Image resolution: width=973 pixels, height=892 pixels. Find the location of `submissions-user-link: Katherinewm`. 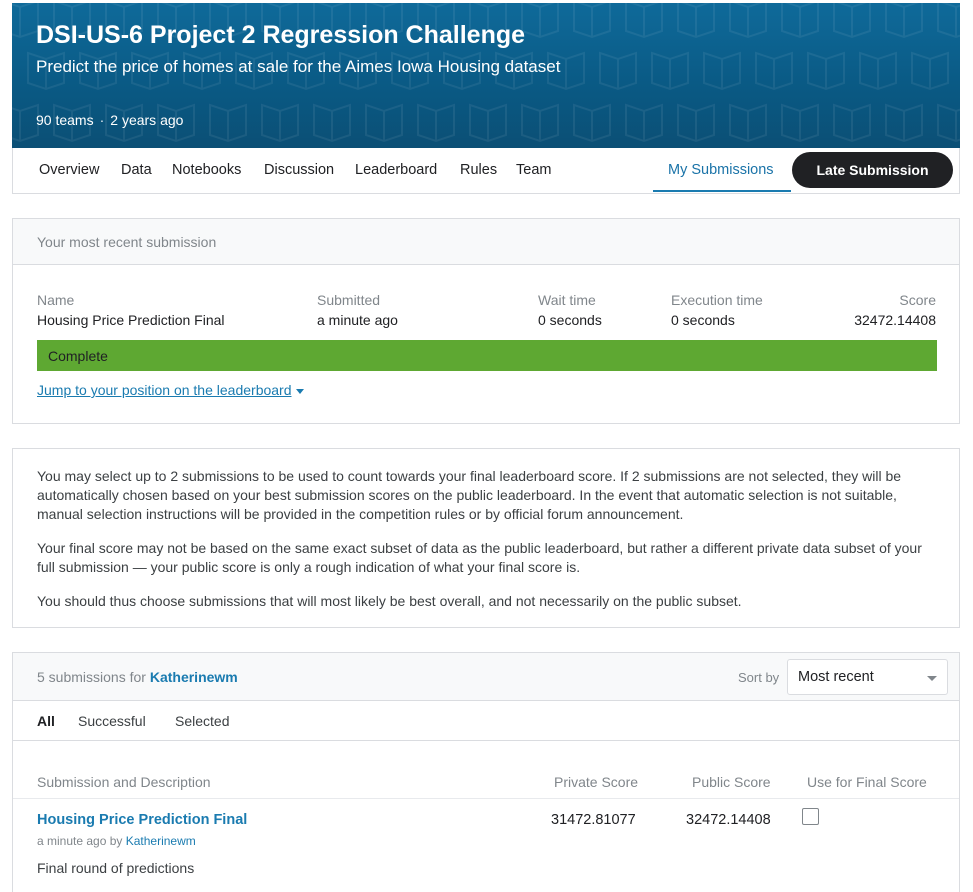

submissions-user-link: Katherinewm is located at coordinates (194, 677).